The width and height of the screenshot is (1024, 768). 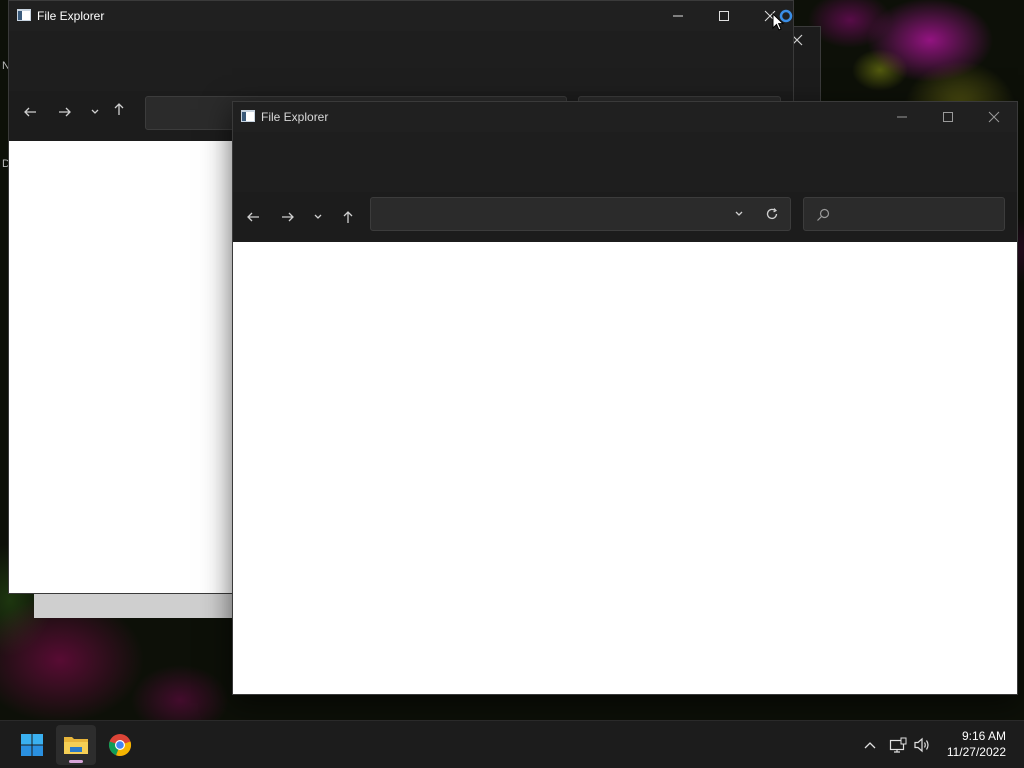 I want to click on volume-button, so click(x=922, y=745).